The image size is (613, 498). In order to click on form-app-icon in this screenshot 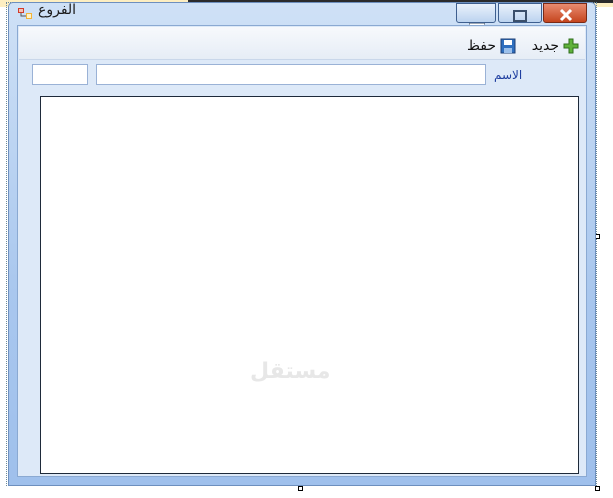, I will do `click(25, 12)`.